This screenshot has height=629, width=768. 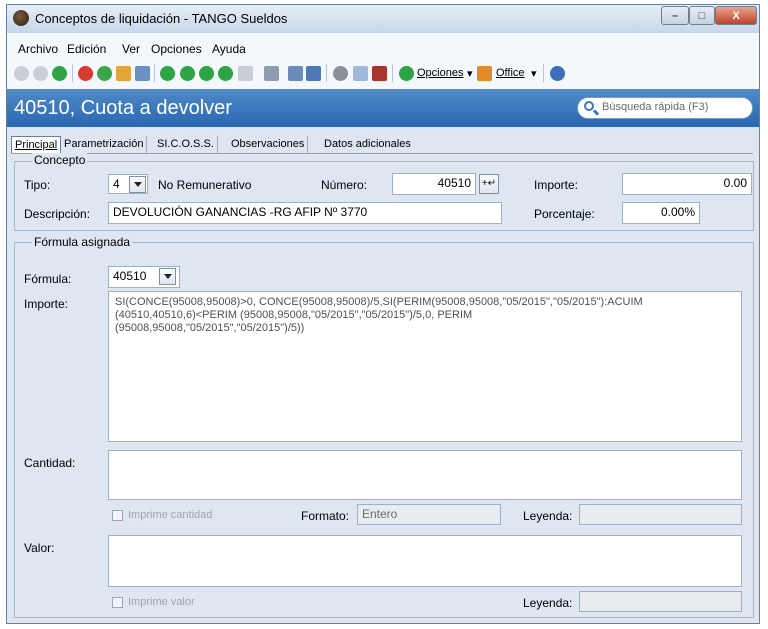 What do you see at coordinates (36, 145) in the screenshot?
I see `tab-principal: Principal` at bounding box center [36, 145].